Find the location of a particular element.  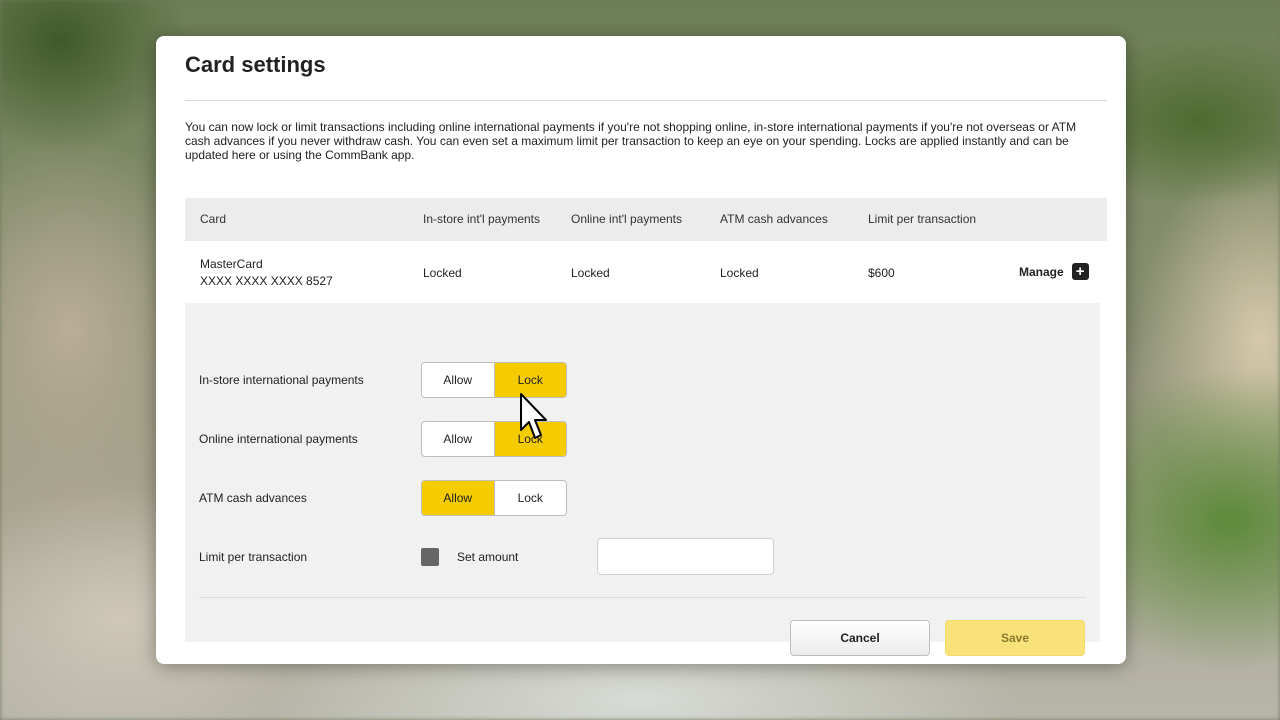

instore-setting-label: In-store international payments is located at coordinates (281, 380).